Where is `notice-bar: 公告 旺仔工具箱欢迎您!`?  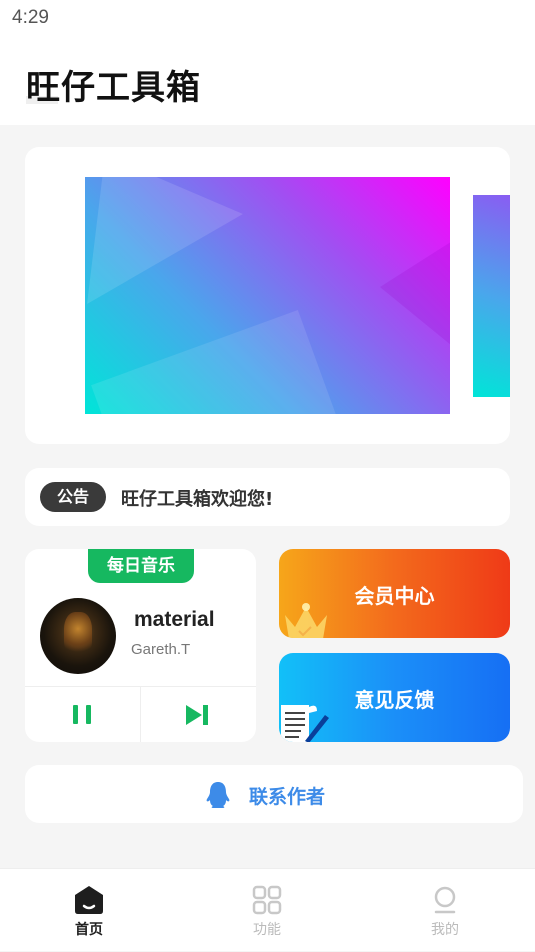
notice-bar: 公告 旺仔工具箱欢迎您! is located at coordinates (267, 497).